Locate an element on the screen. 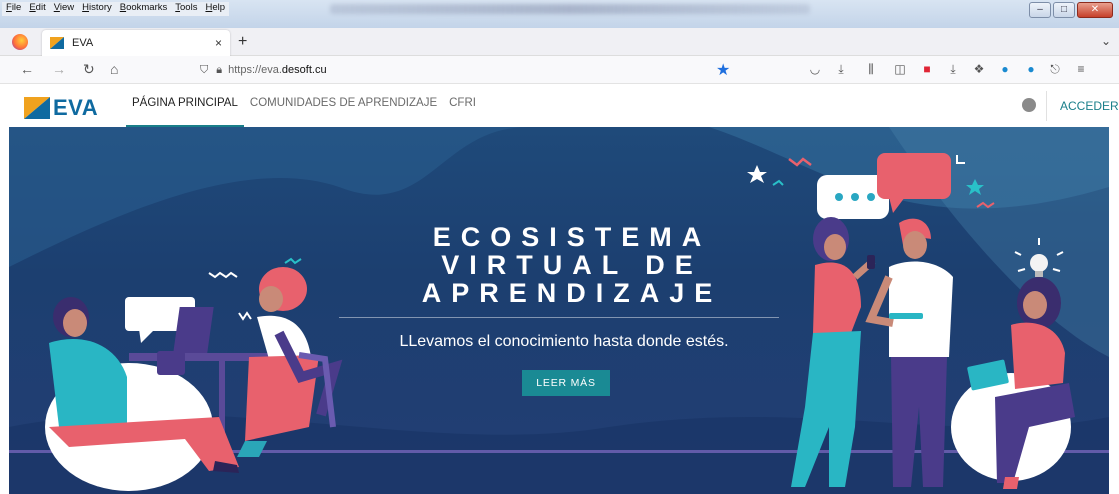  url-domain: desoft.cu is located at coordinates (304, 70).